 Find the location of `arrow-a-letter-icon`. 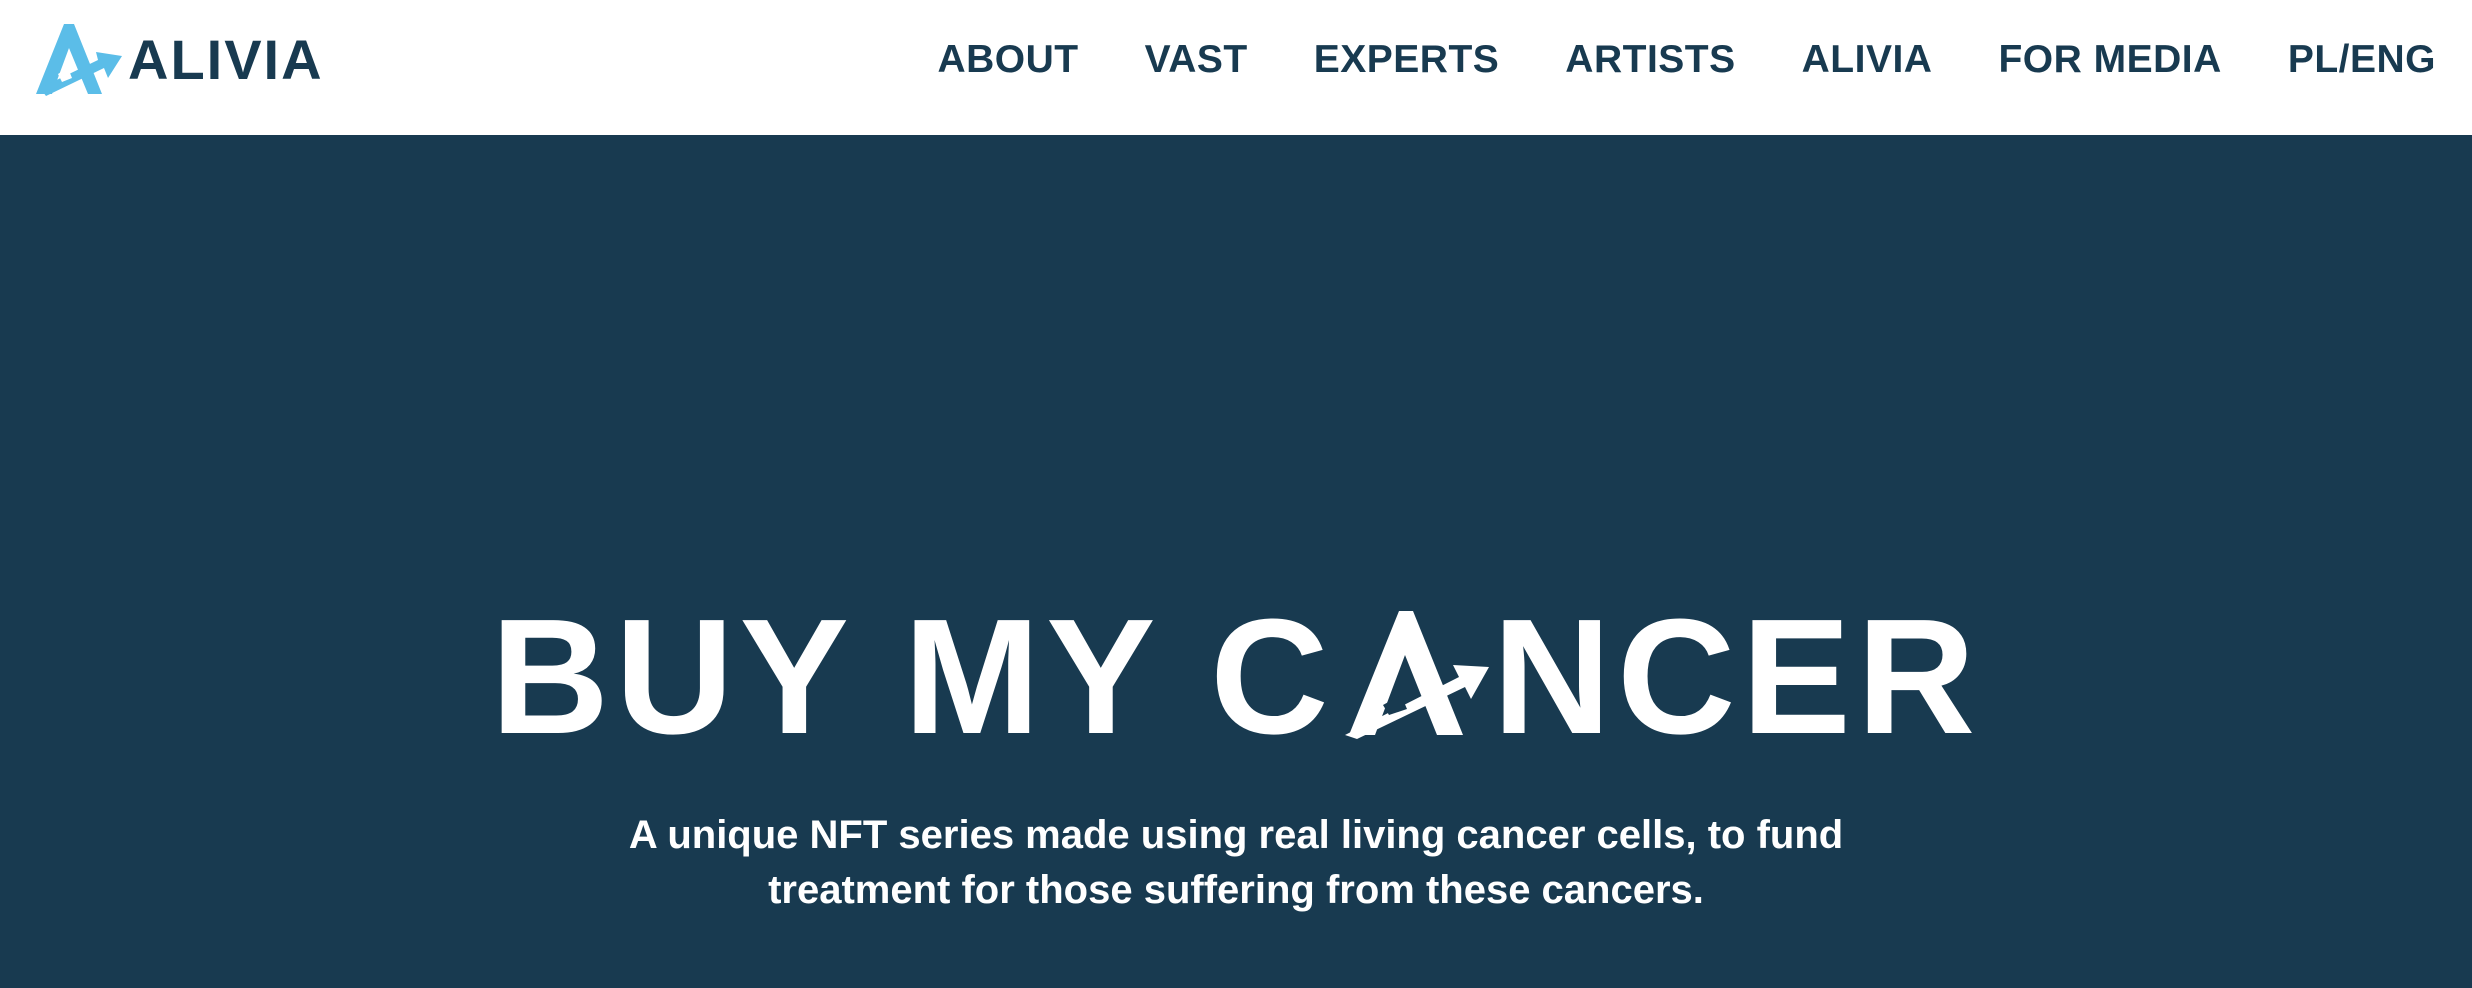

arrow-a-letter-icon is located at coordinates (1416, 675).